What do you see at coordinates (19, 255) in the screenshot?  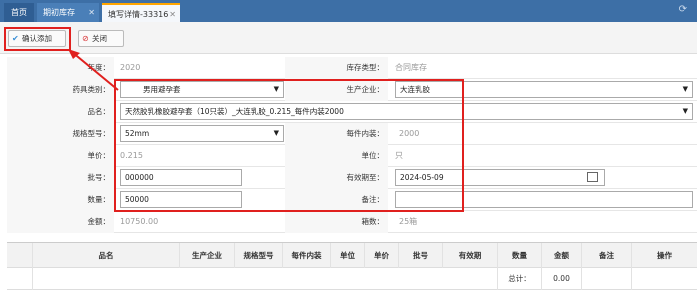 I see `table-header-cell` at bounding box center [19, 255].